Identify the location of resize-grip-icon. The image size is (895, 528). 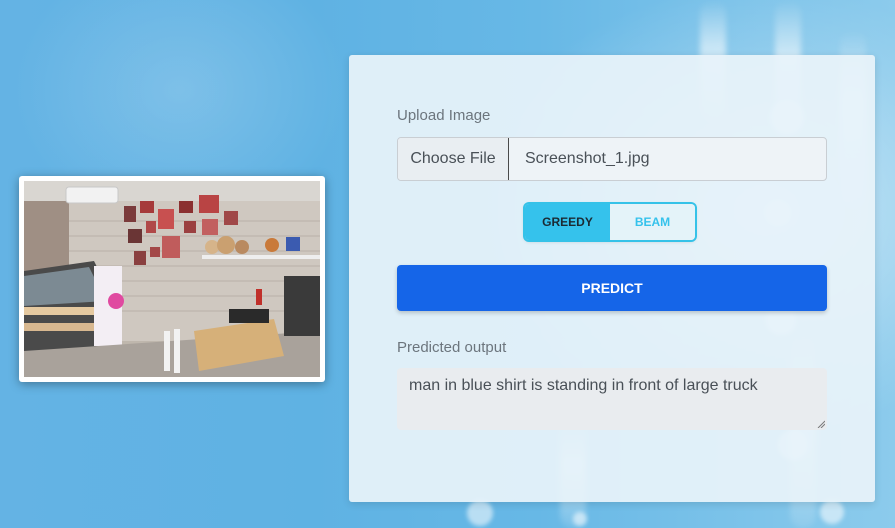
(821, 424).